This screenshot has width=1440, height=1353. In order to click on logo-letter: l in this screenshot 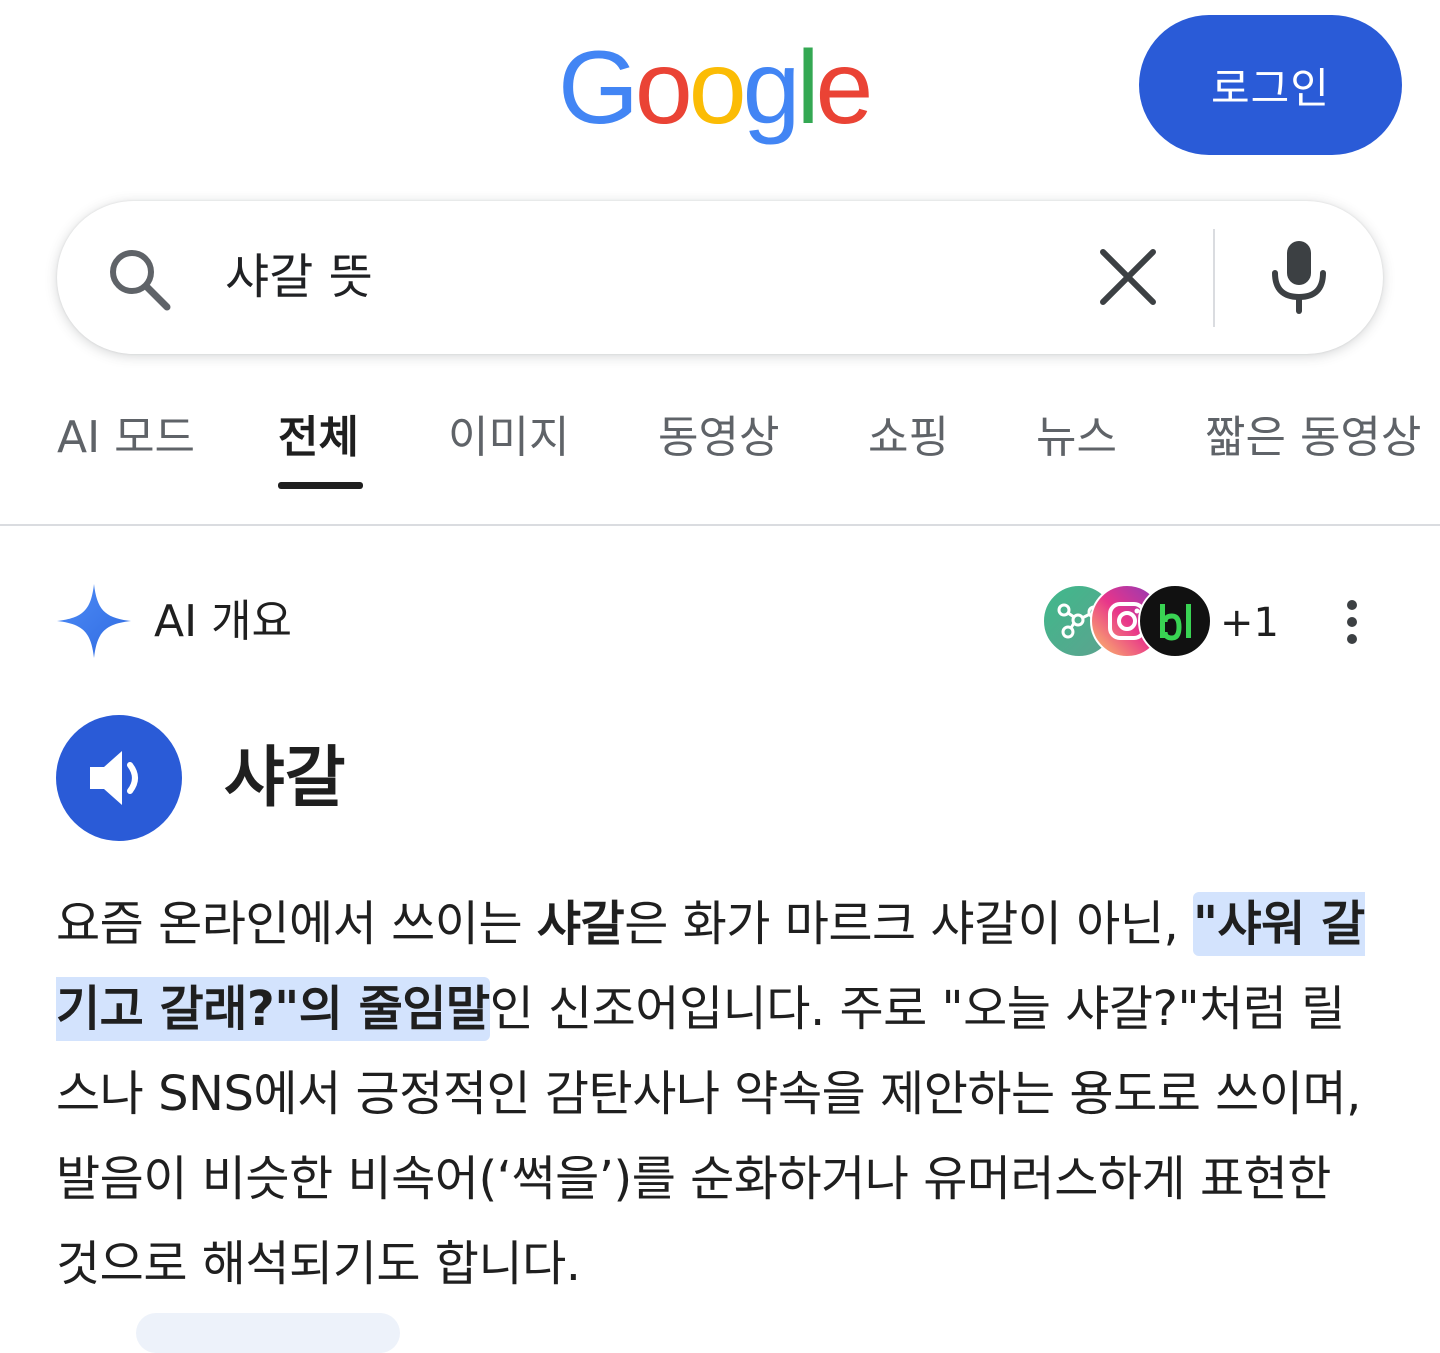, I will do `click(807, 88)`.